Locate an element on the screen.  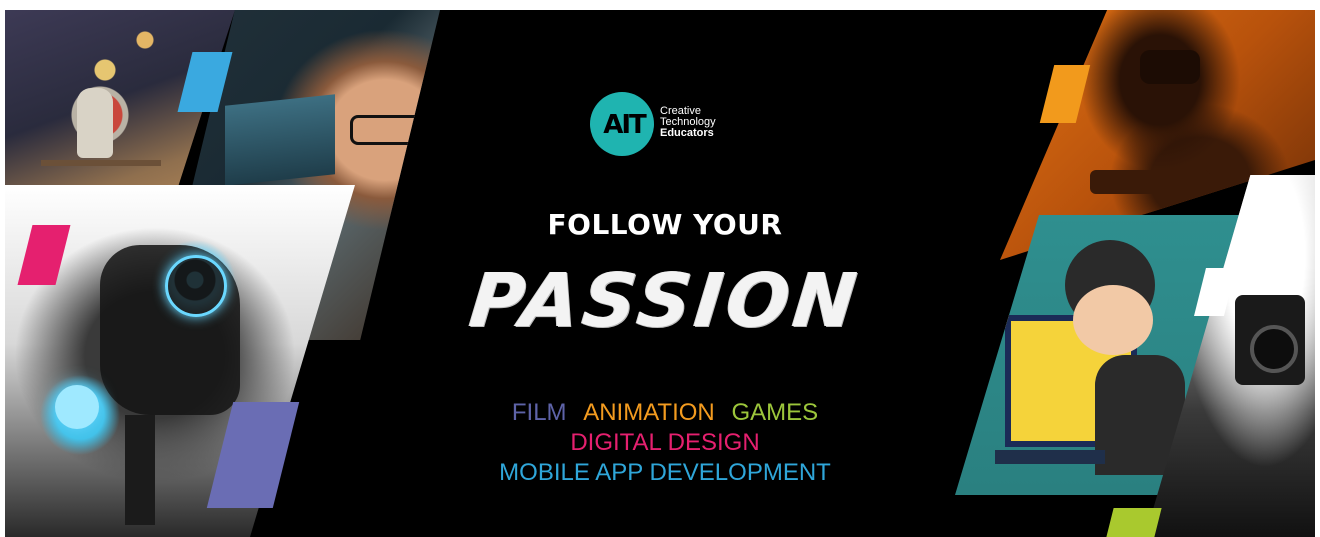
discipline-row-2: DIGITAL DESIGN is located at coordinates (665, 443).